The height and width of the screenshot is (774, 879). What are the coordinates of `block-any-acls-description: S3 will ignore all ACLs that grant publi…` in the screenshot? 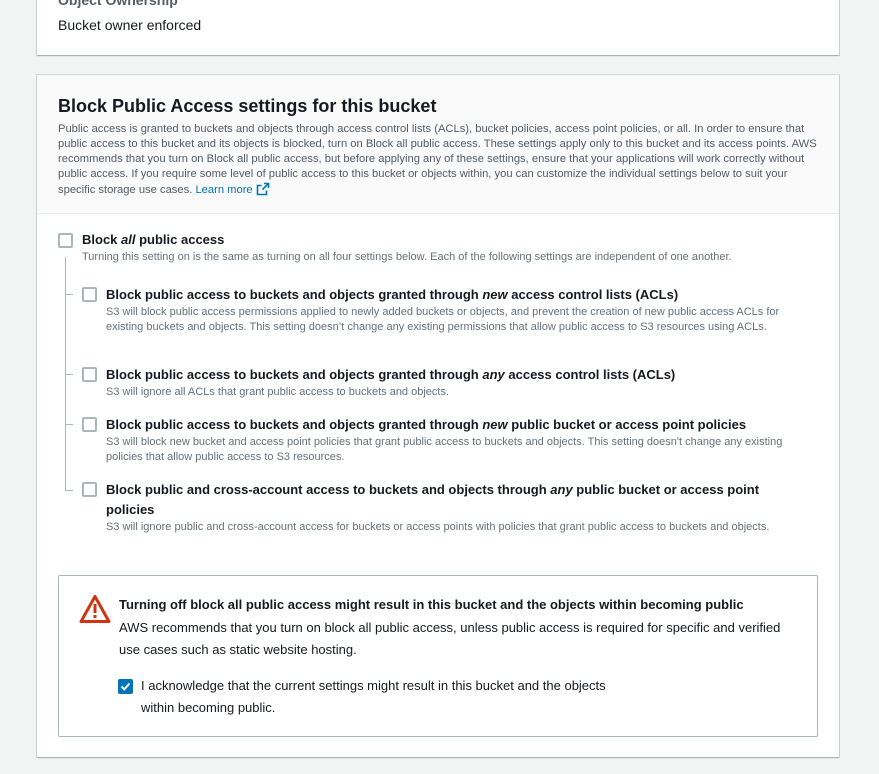 It's located at (278, 392).